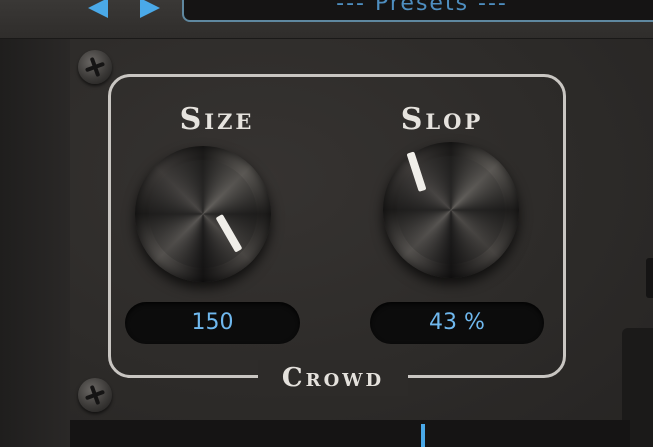 This screenshot has width=653, height=447. What do you see at coordinates (442, 119) in the screenshot?
I see `slop-knob-label: Slop` at bounding box center [442, 119].